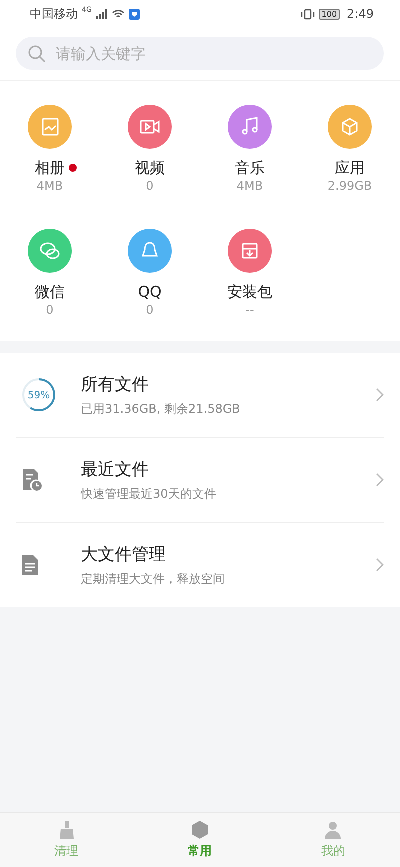  Describe the element at coordinates (124, 555) in the screenshot. I see `row-title: 大文件管理` at that location.